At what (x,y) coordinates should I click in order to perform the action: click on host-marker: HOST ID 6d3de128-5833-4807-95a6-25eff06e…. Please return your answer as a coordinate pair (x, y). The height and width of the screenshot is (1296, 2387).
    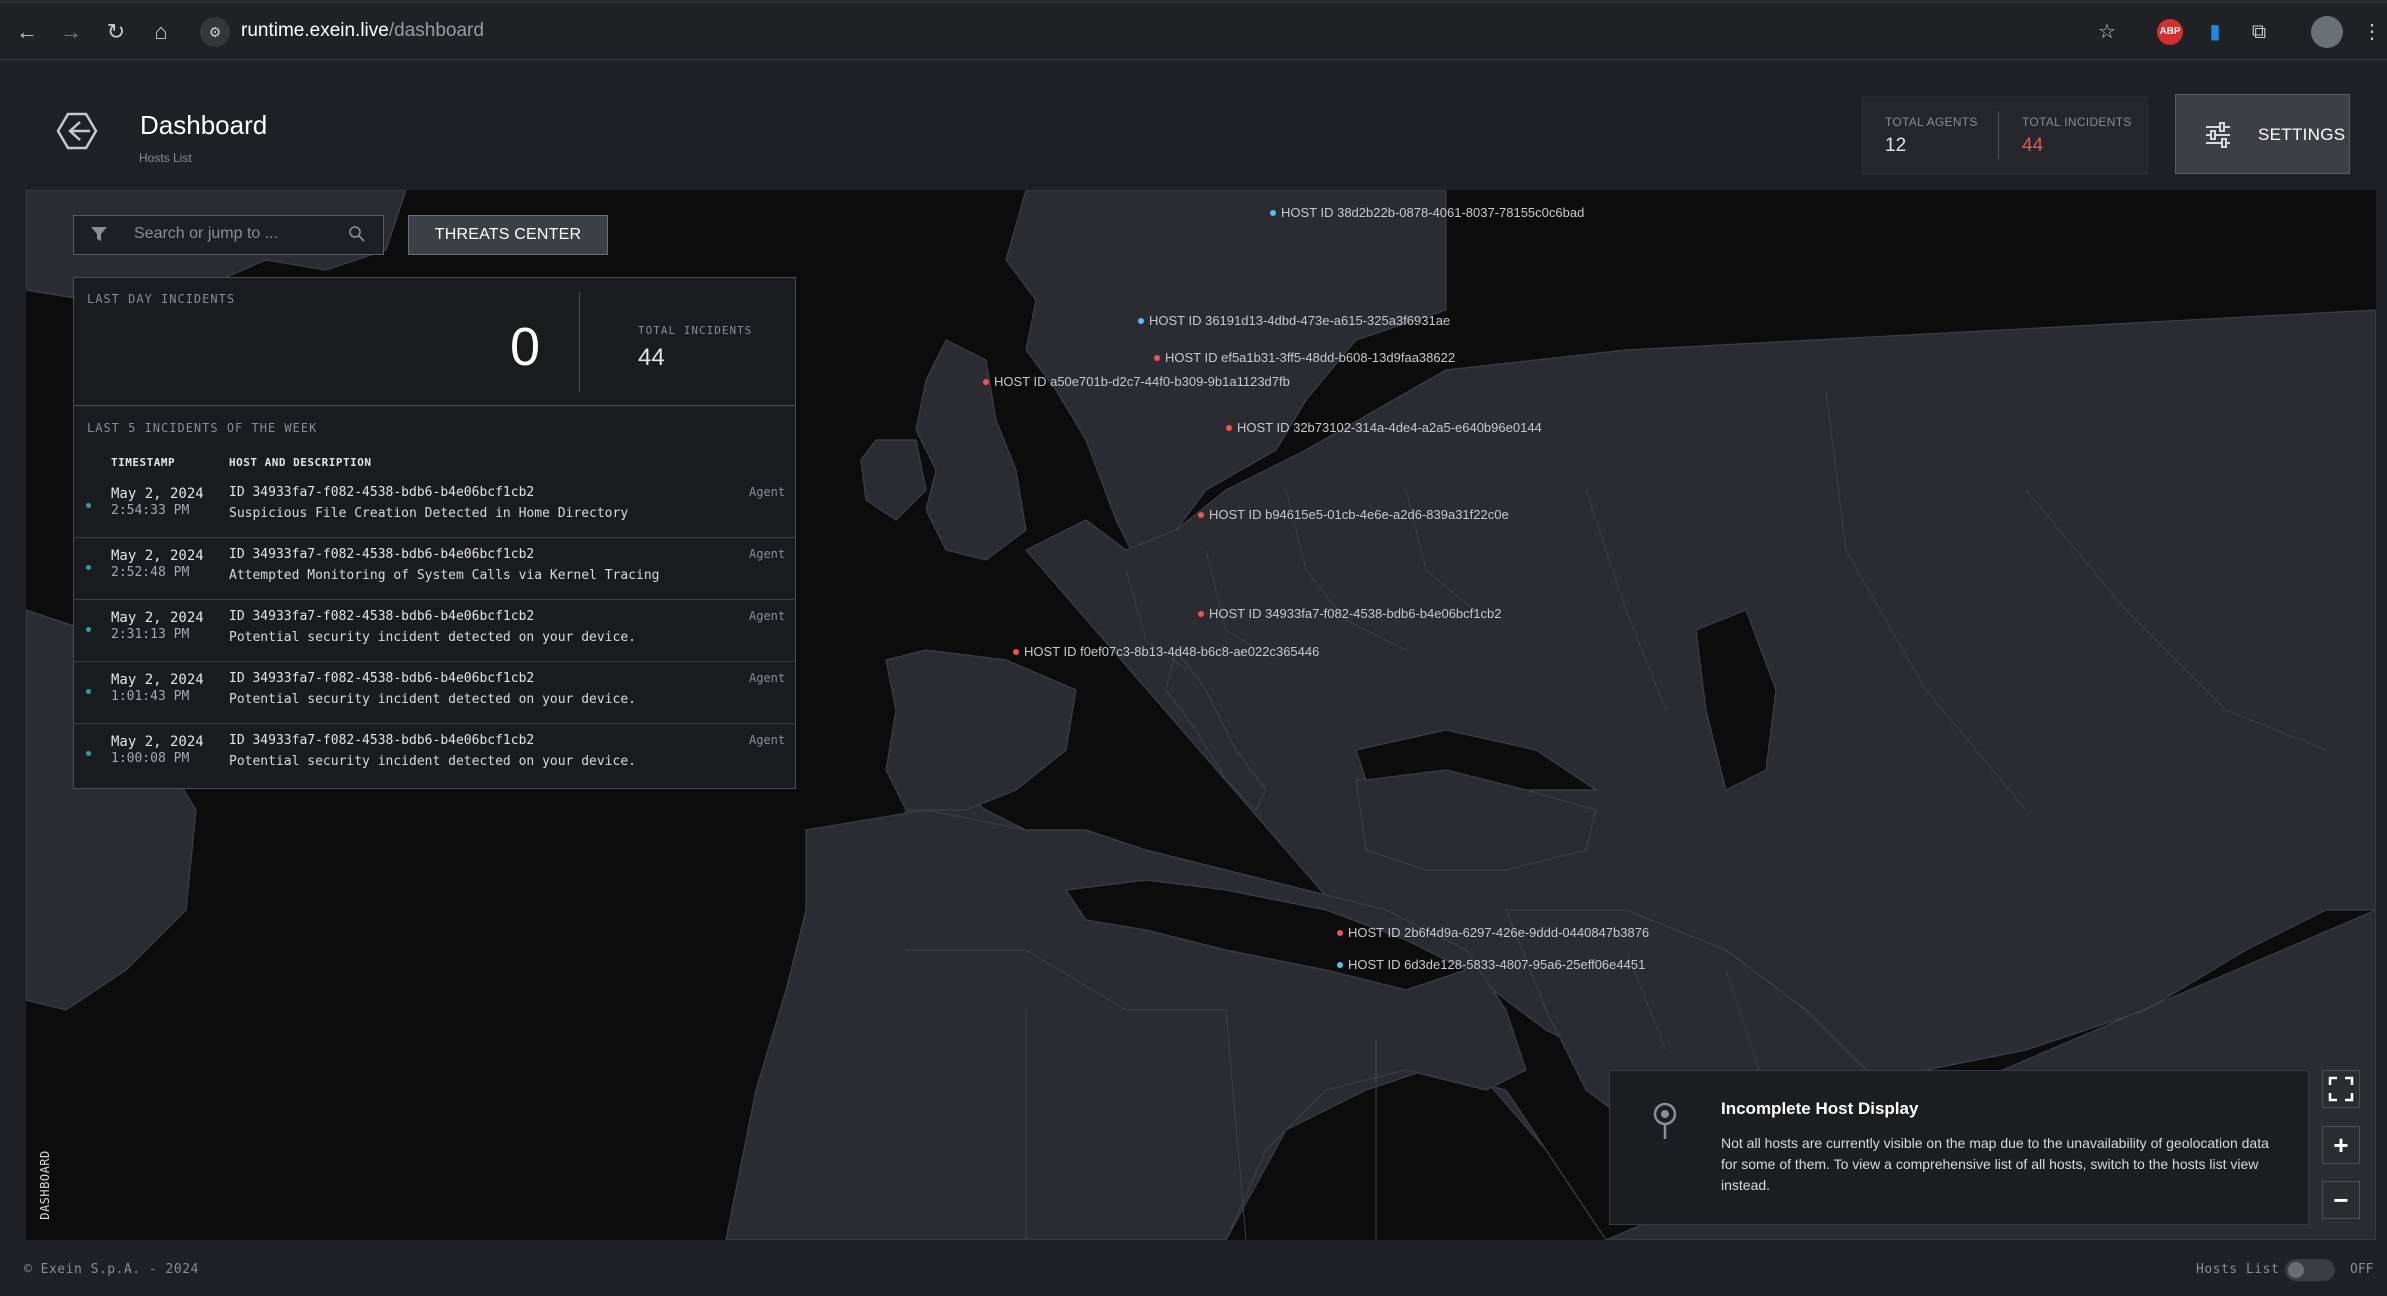
    Looking at the image, I should click on (1491, 964).